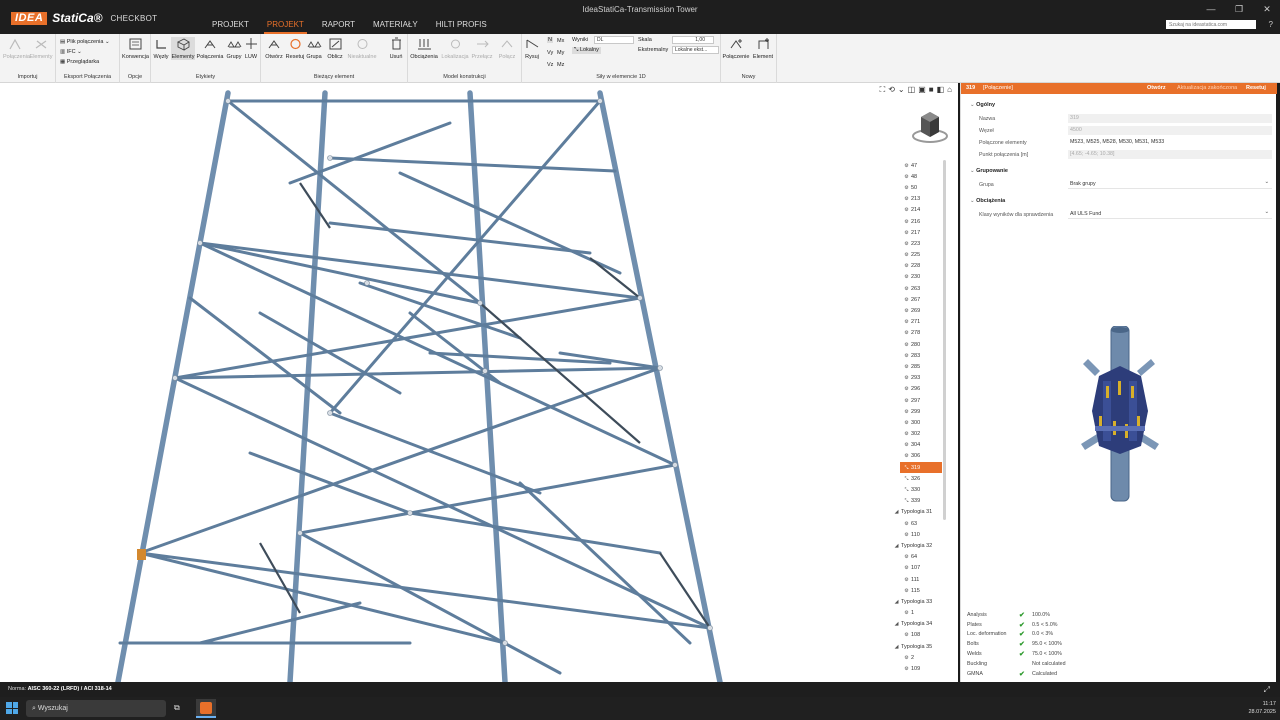 The image size is (1280, 720). Describe the element at coordinates (920, 288) in the screenshot. I see `tree-item: ⚙ 263` at that location.